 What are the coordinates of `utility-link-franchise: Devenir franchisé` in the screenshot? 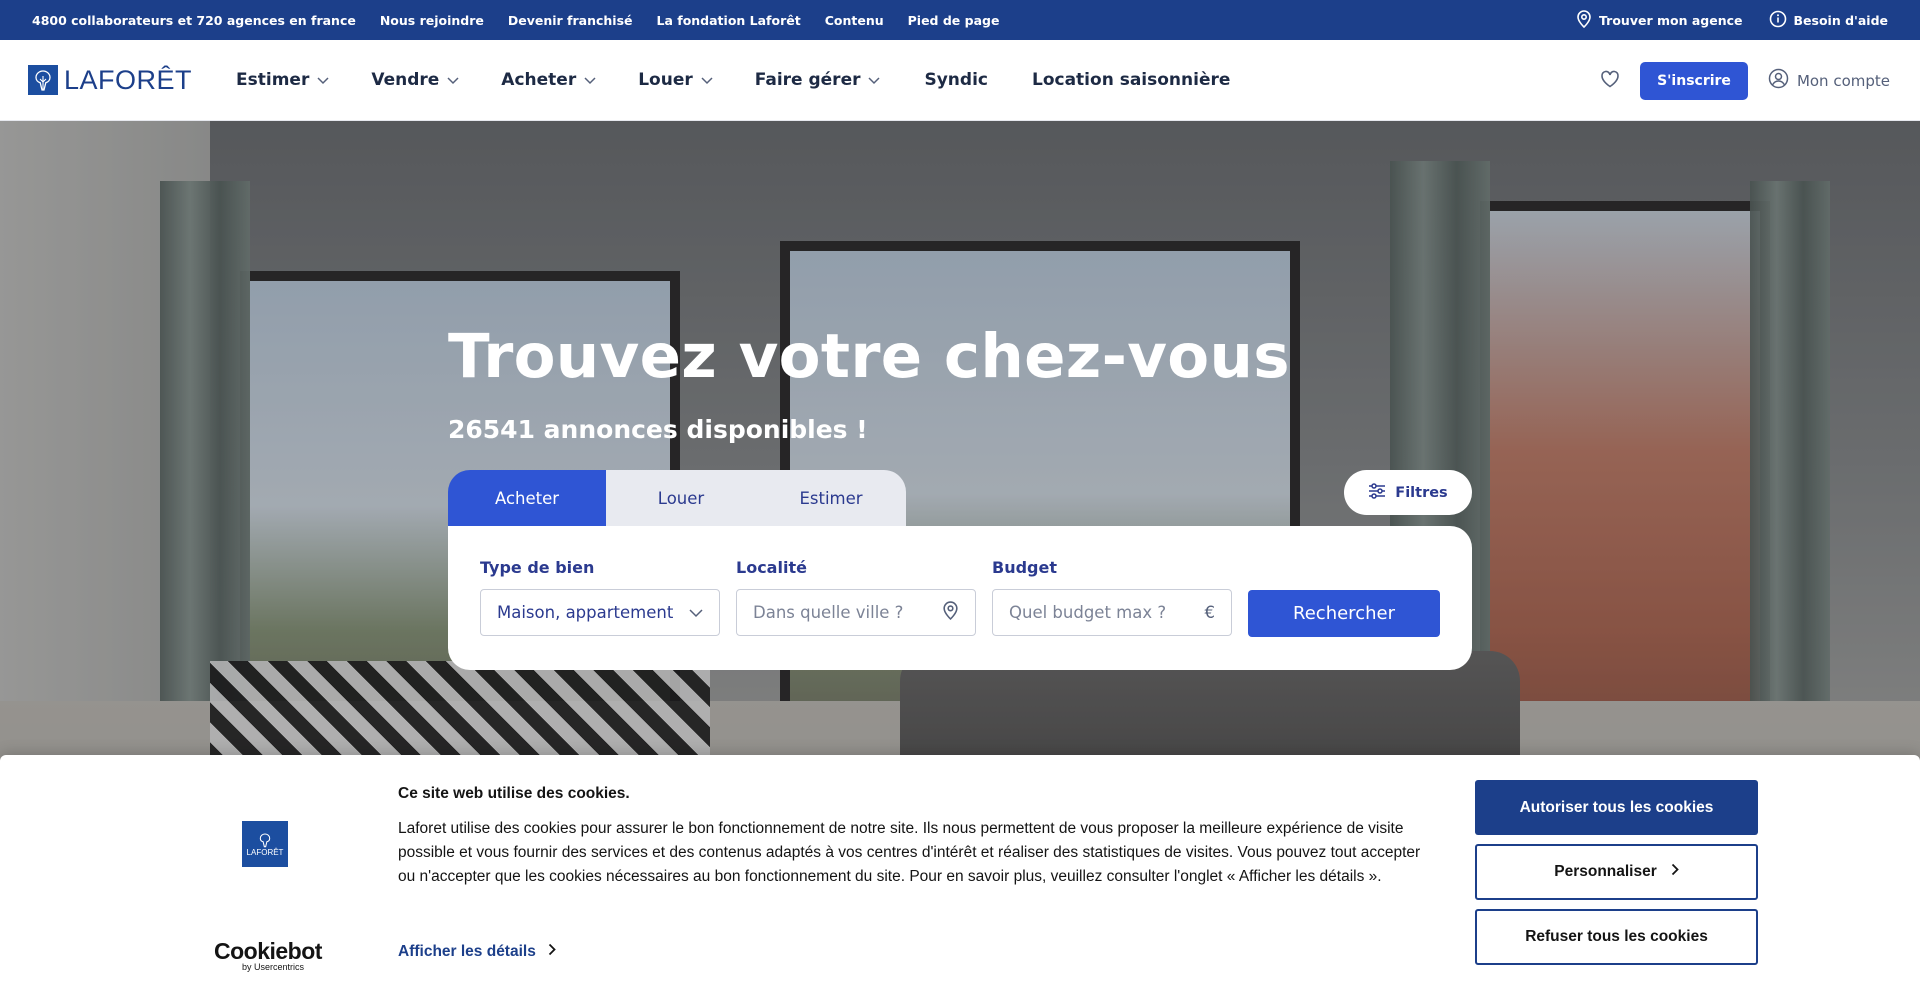 It's located at (570, 20).